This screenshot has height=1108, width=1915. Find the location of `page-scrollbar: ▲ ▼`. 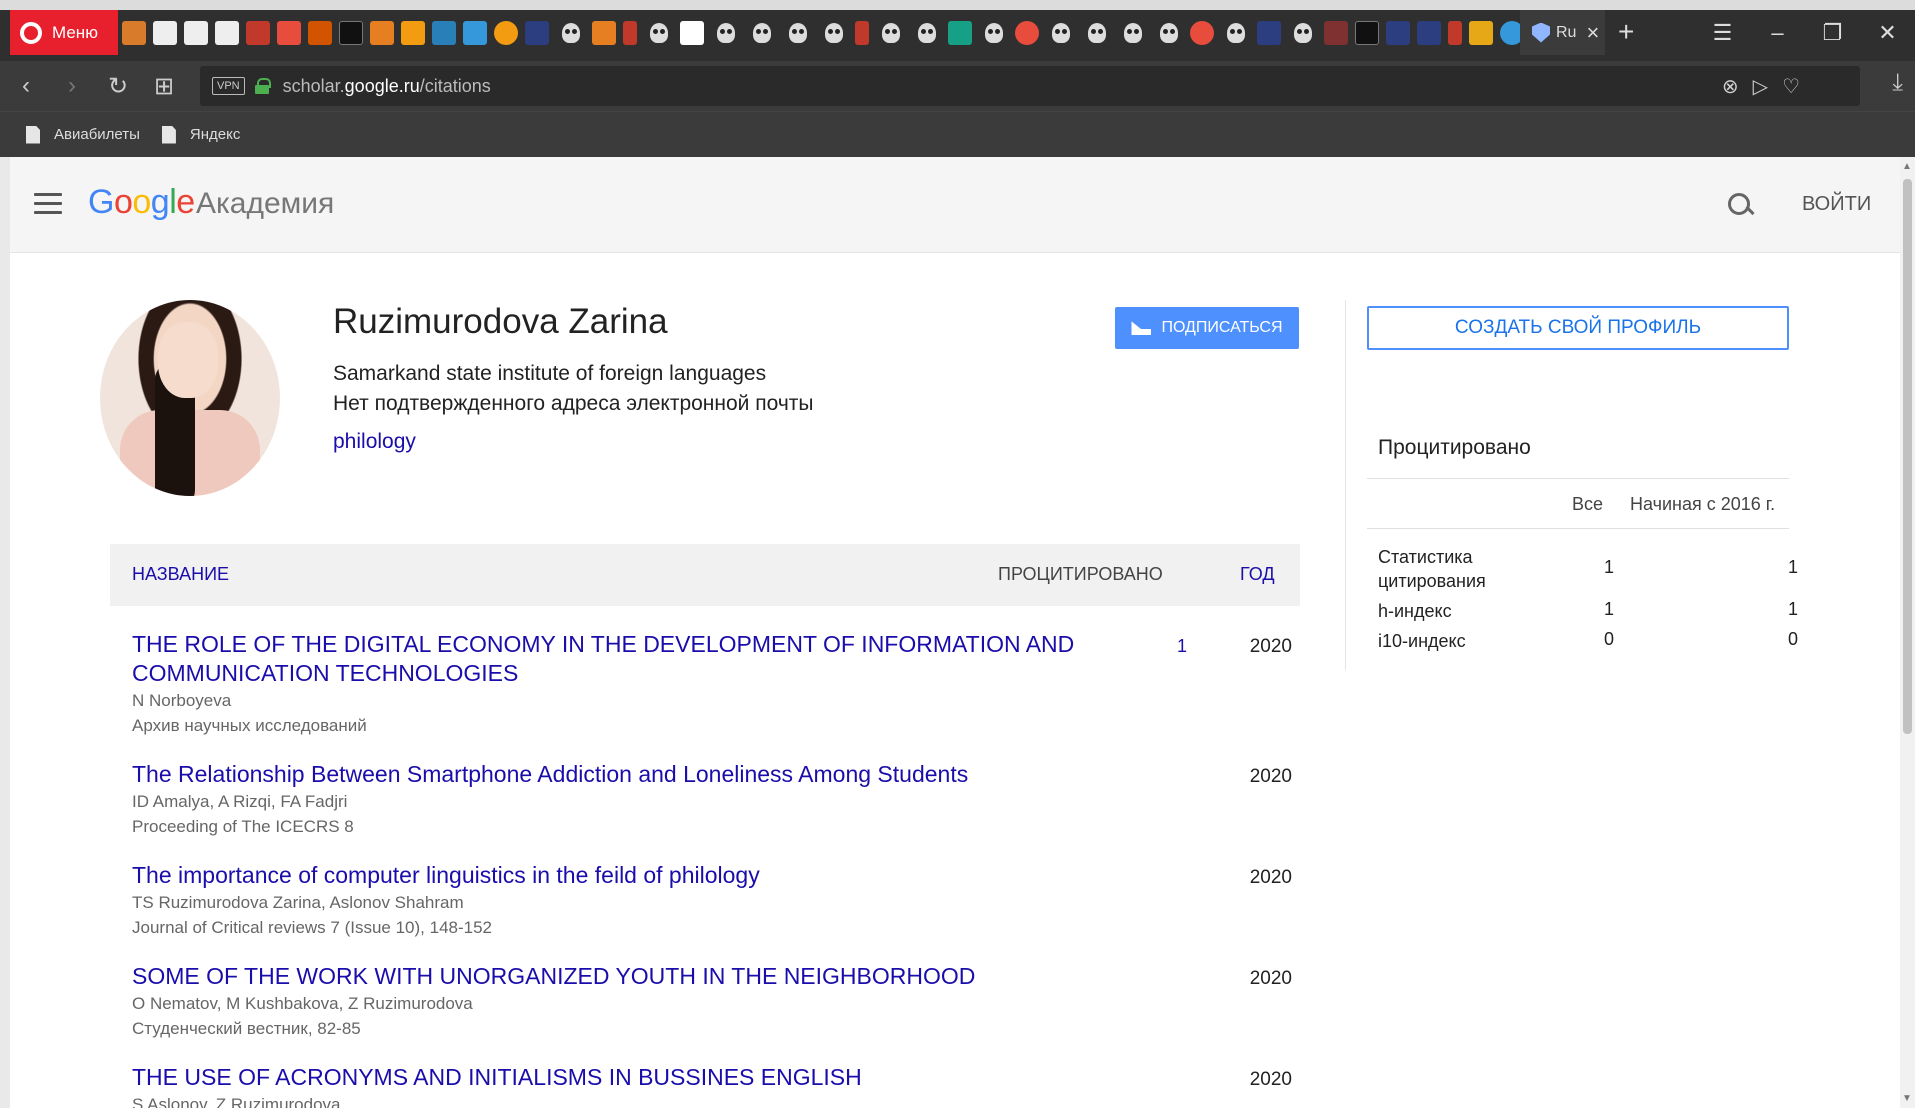

page-scrollbar: ▲ ▼ is located at coordinates (1907, 632).